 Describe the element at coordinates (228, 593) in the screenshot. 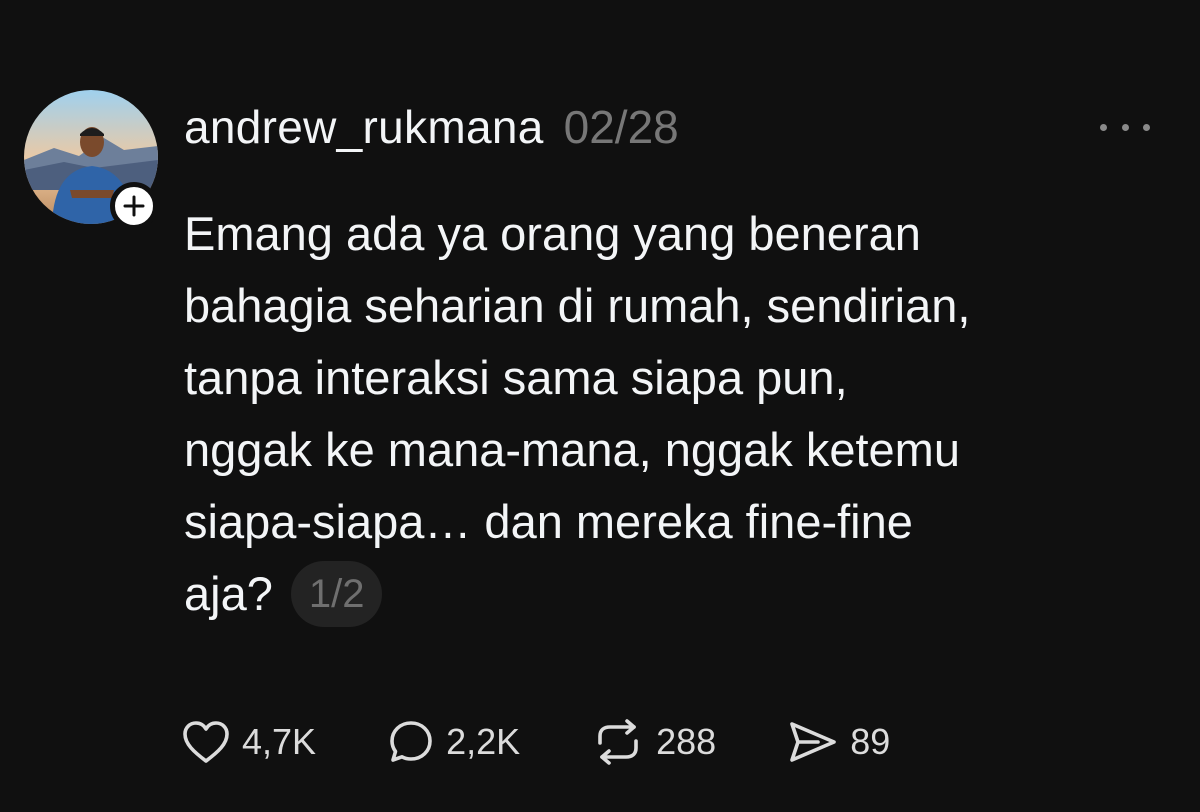

I see `post-line: aja?` at that location.